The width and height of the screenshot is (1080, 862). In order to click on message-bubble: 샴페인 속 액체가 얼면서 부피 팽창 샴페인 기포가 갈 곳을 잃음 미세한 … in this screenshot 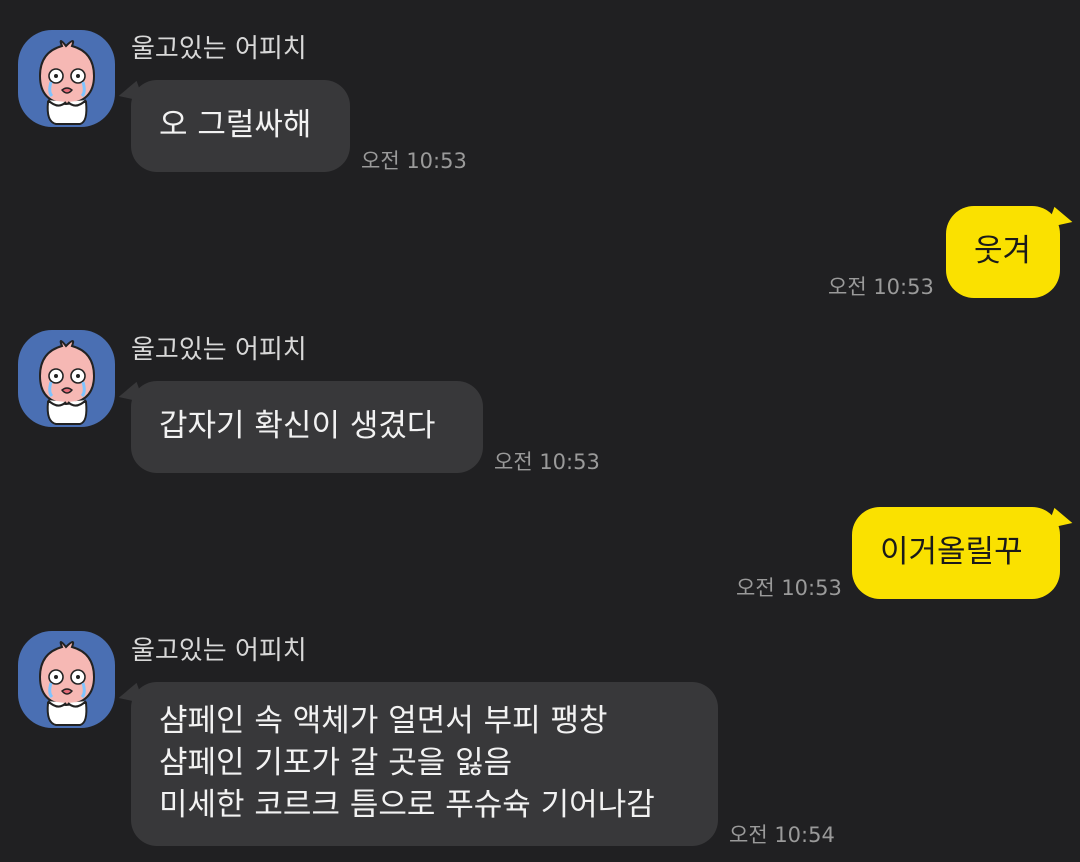, I will do `click(424, 764)`.